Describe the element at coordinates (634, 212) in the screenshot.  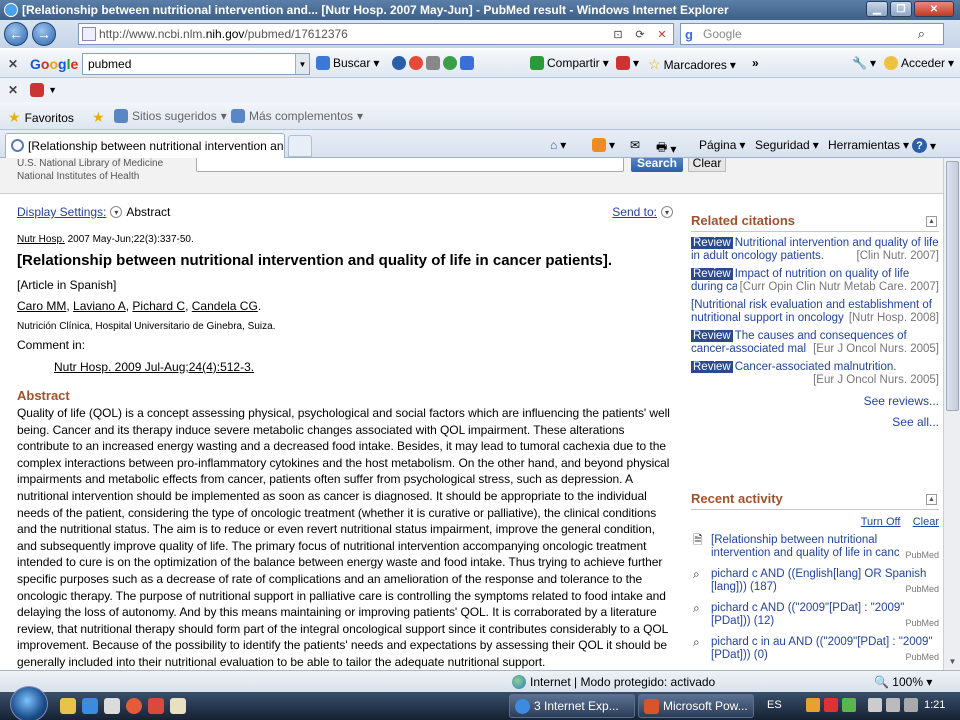
I see `send-to-link: Send to:` at that location.